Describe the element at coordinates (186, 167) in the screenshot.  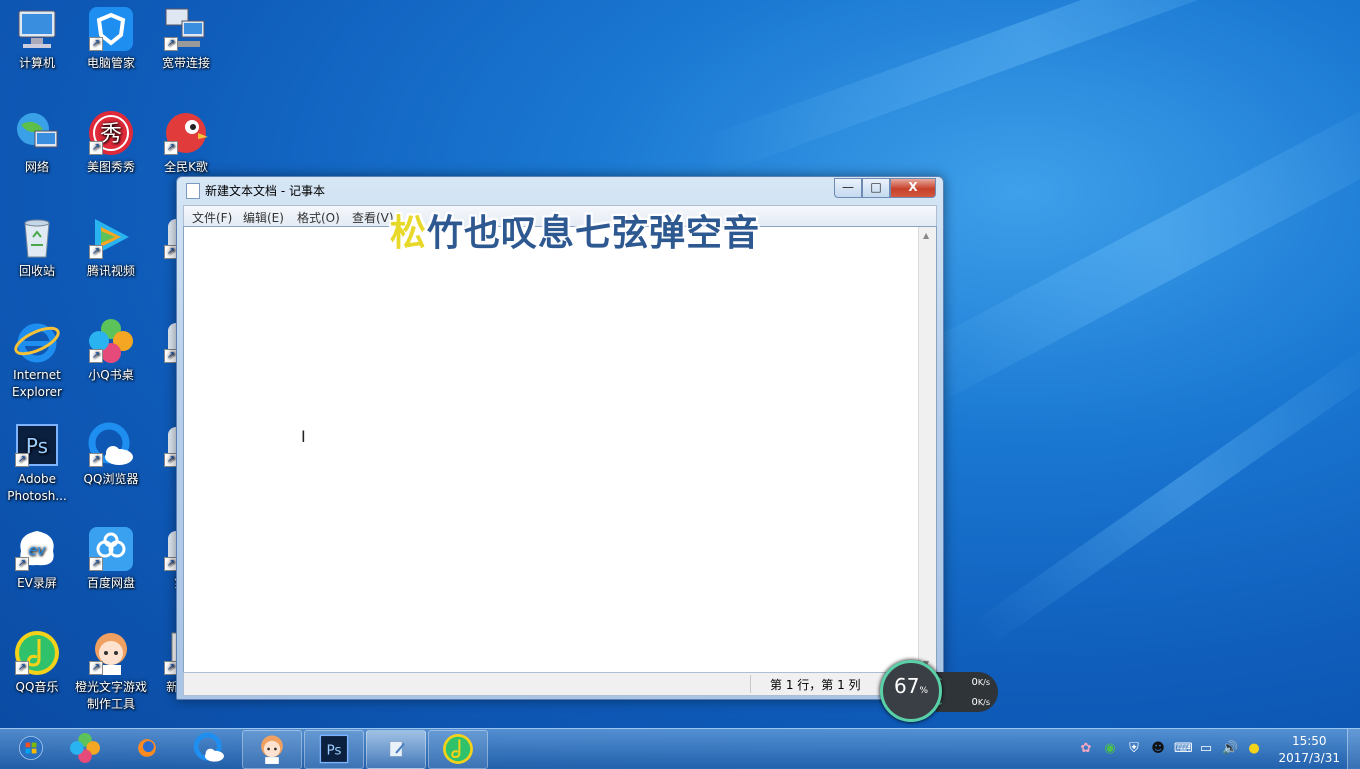
I see `desktop-icon-label: 全民K歌` at that location.